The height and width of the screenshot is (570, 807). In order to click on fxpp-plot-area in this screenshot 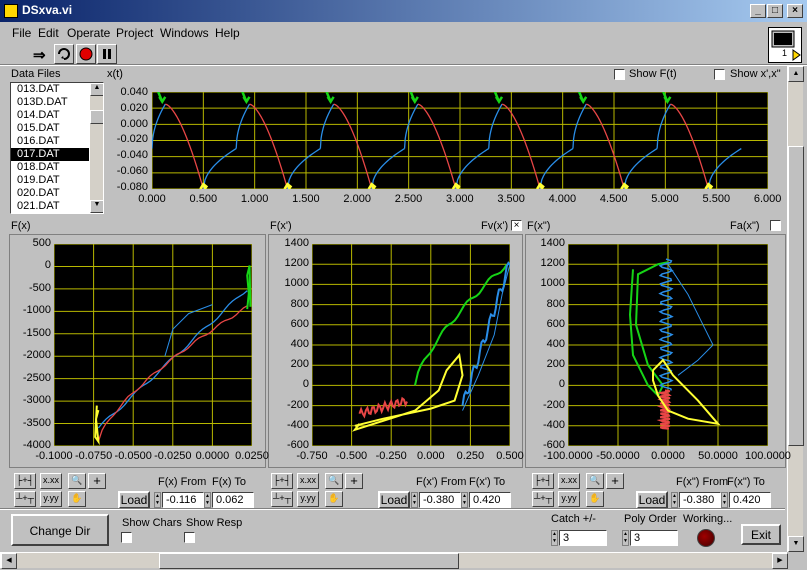, I will do `click(668, 345)`.